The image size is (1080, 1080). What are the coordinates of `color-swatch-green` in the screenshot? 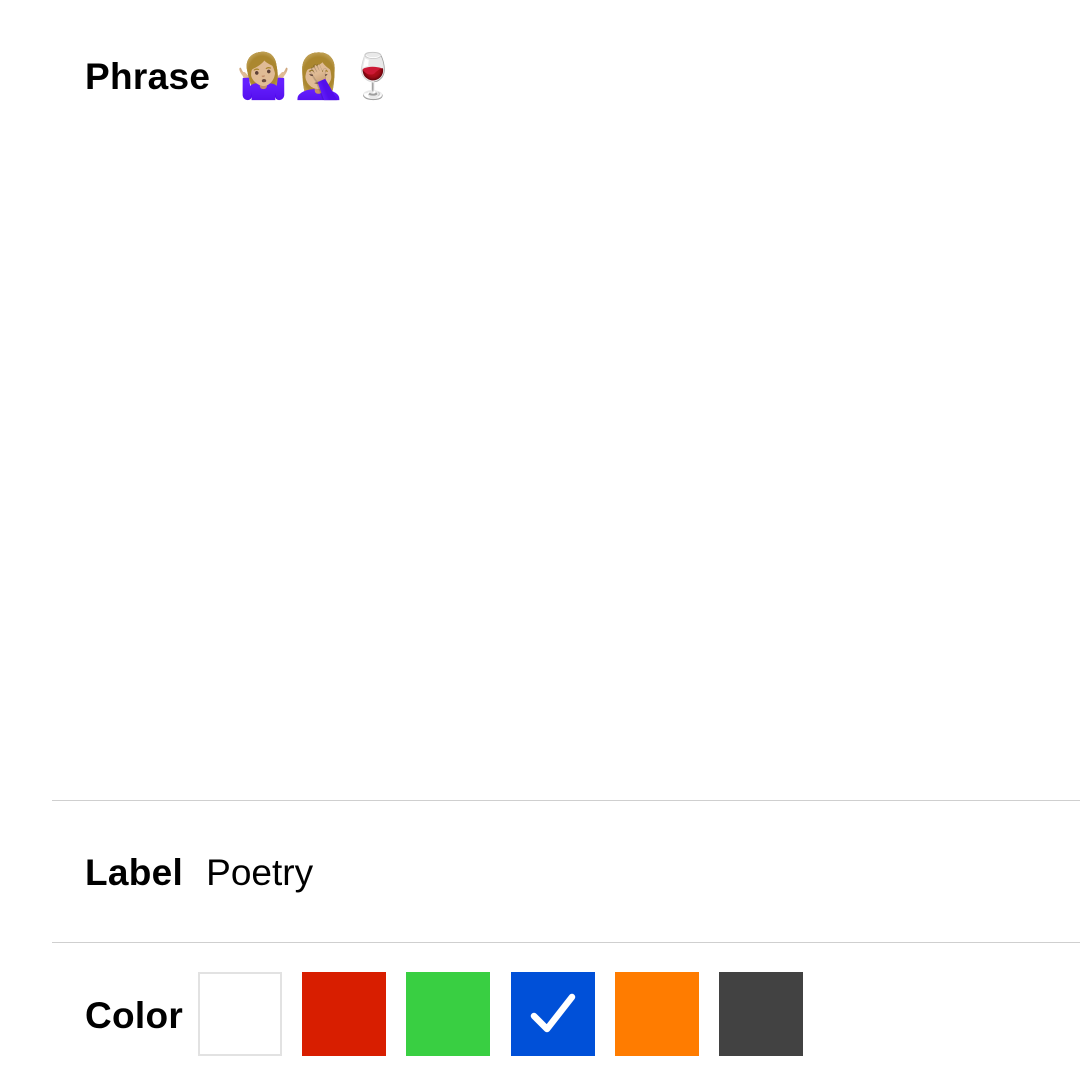 It's located at (448, 1014).